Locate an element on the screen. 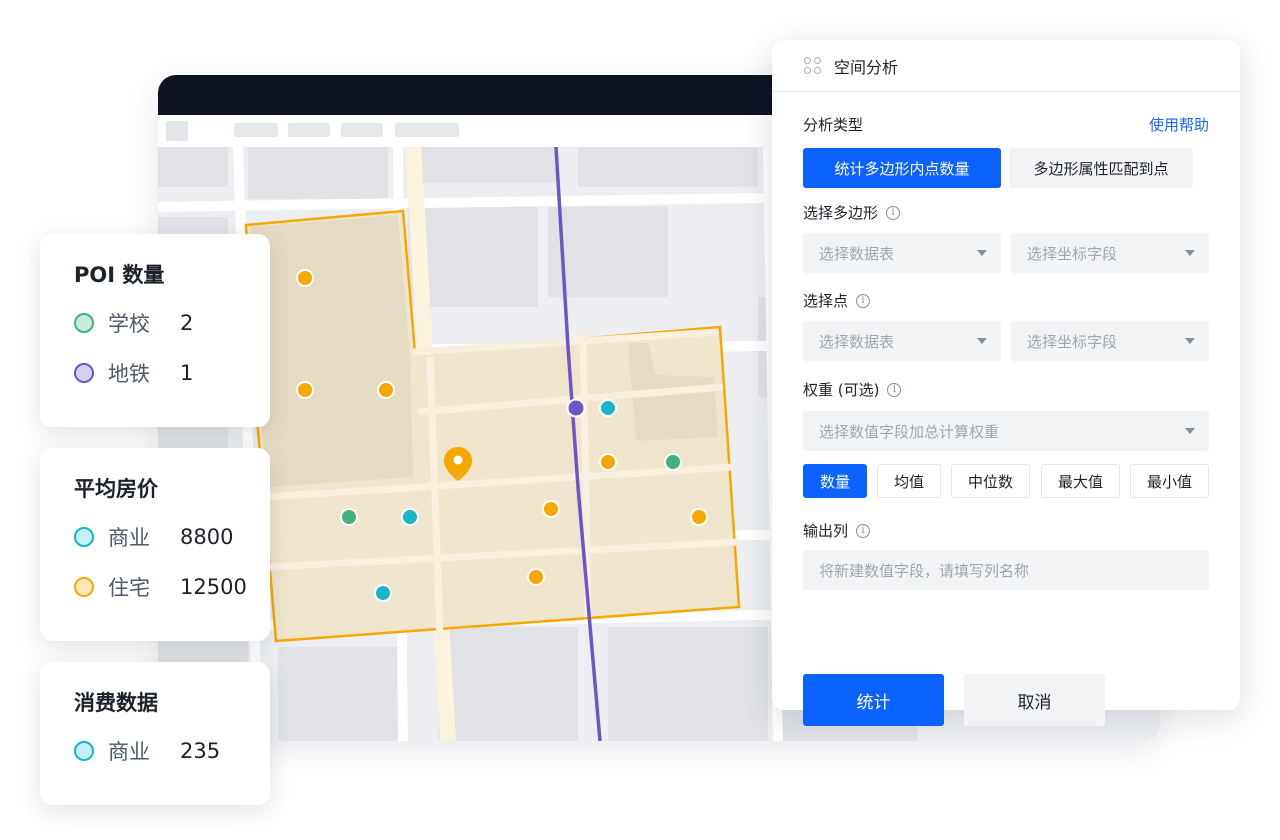 The height and width of the screenshot is (840, 1280). card-row: 商业 235 is located at coordinates (172, 751).